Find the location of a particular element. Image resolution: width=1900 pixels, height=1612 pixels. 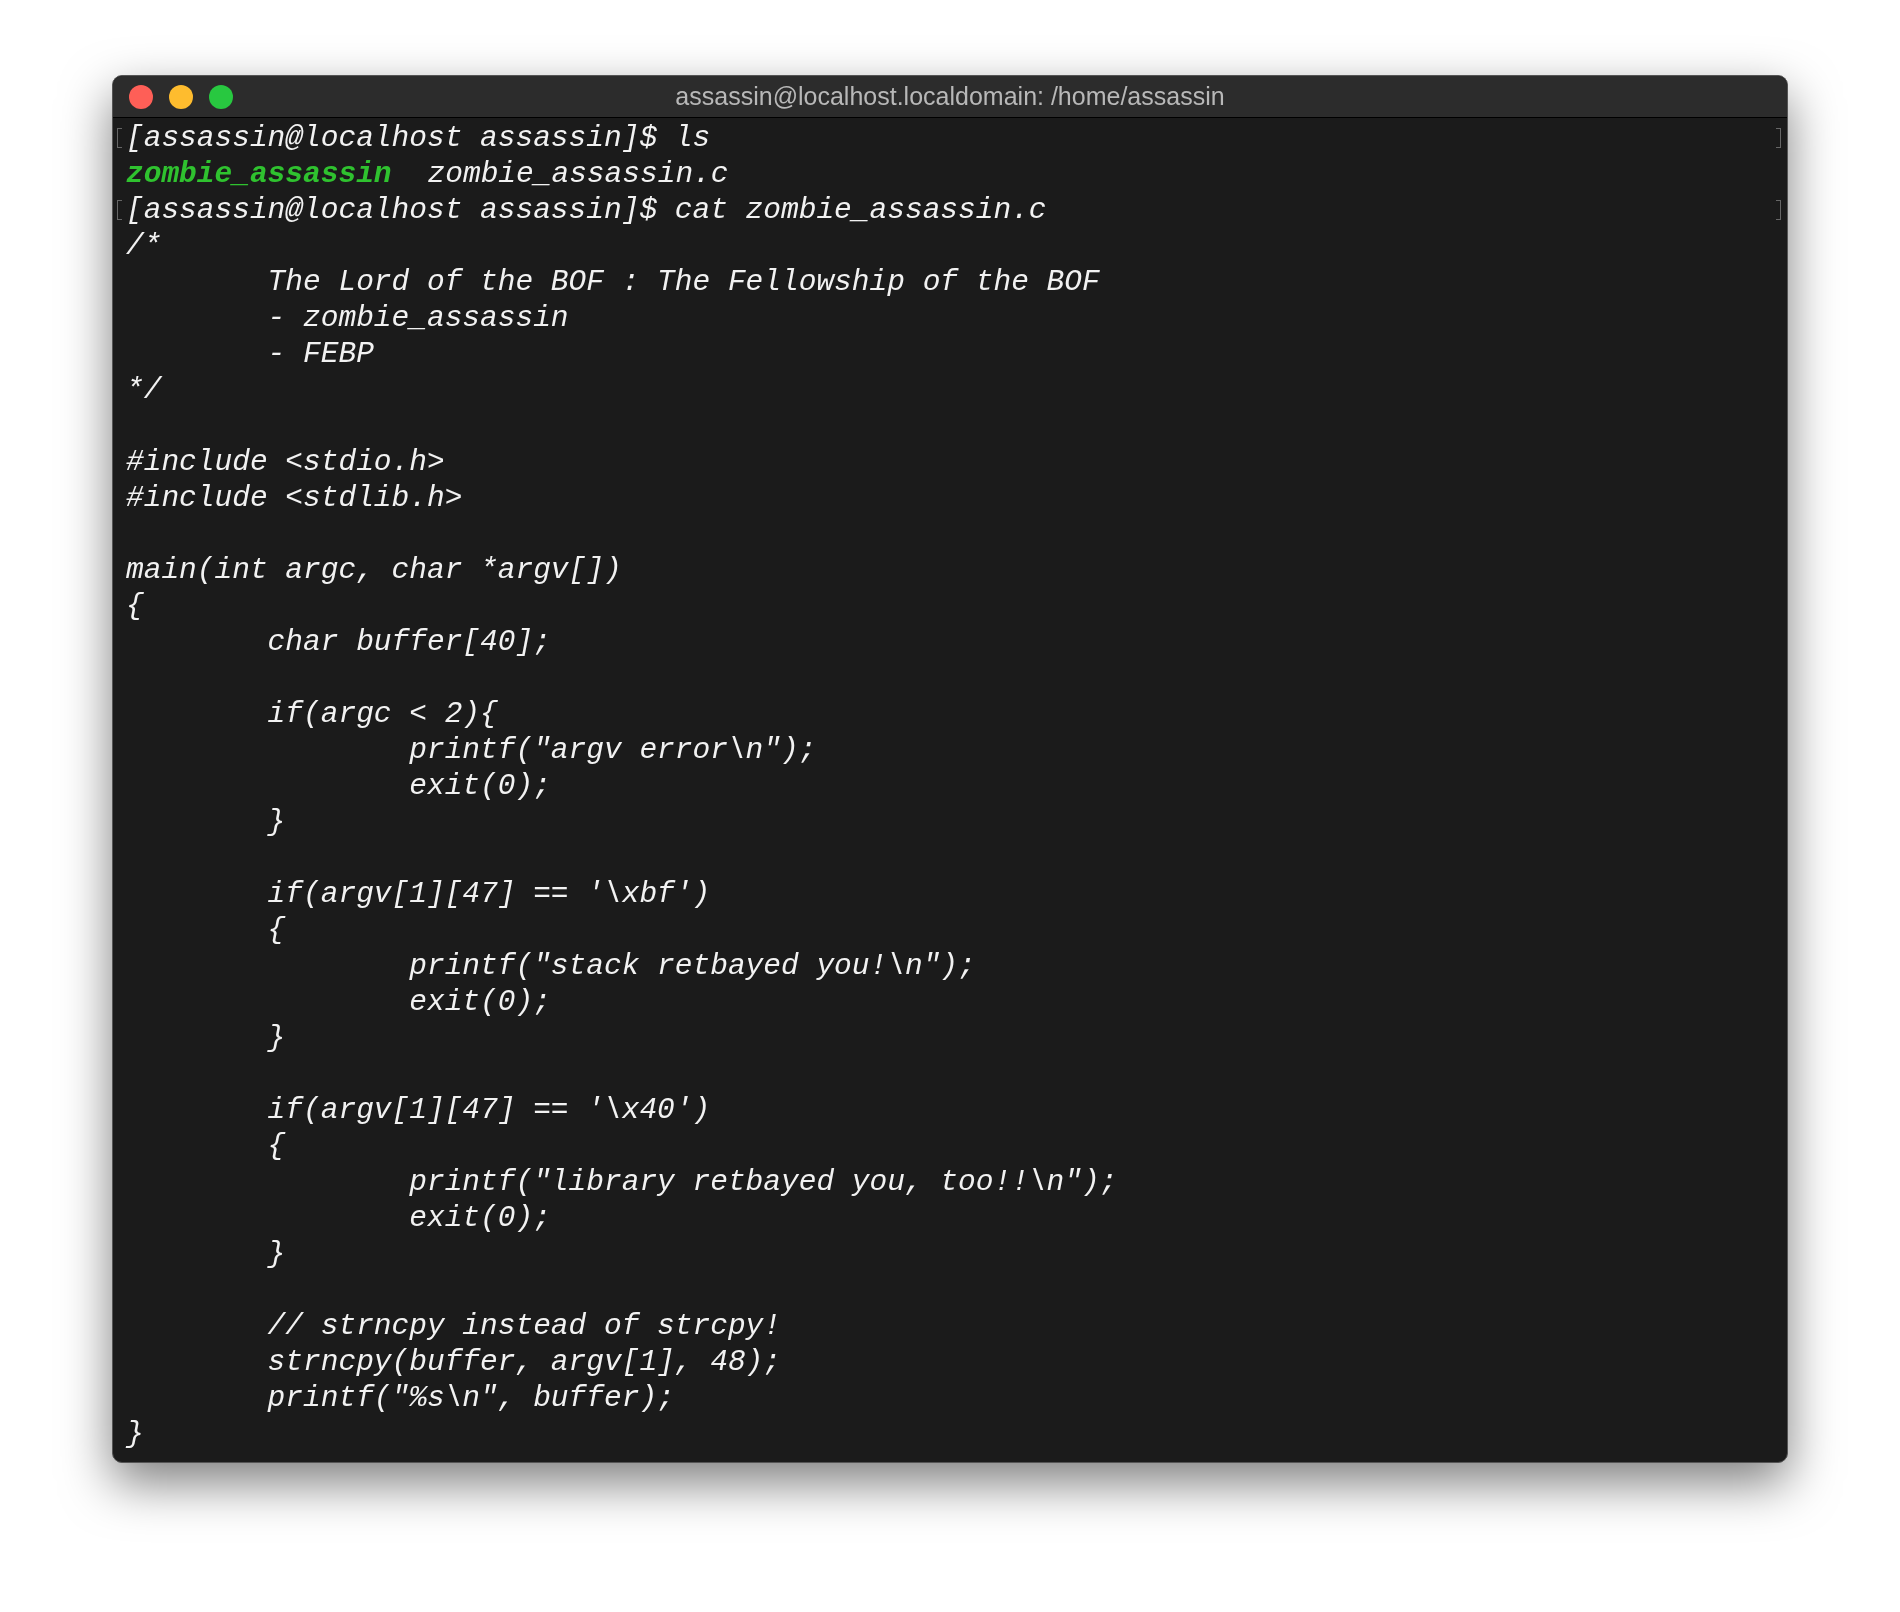

code-line: printf("%s\n", buffer); is located at coordinates (470, 1398).